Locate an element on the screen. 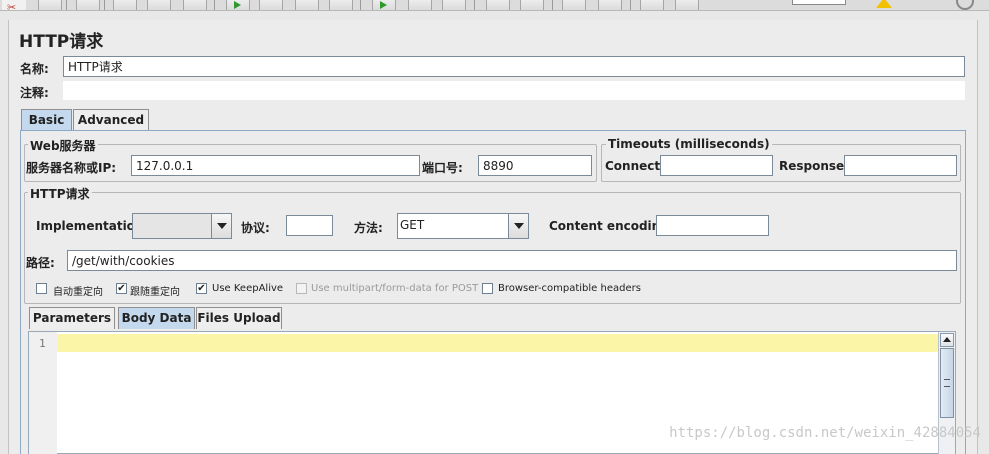 Image resolution: width=989 pixels, height=454 pixels. method-select: GET is located at coordinates (463, 226).